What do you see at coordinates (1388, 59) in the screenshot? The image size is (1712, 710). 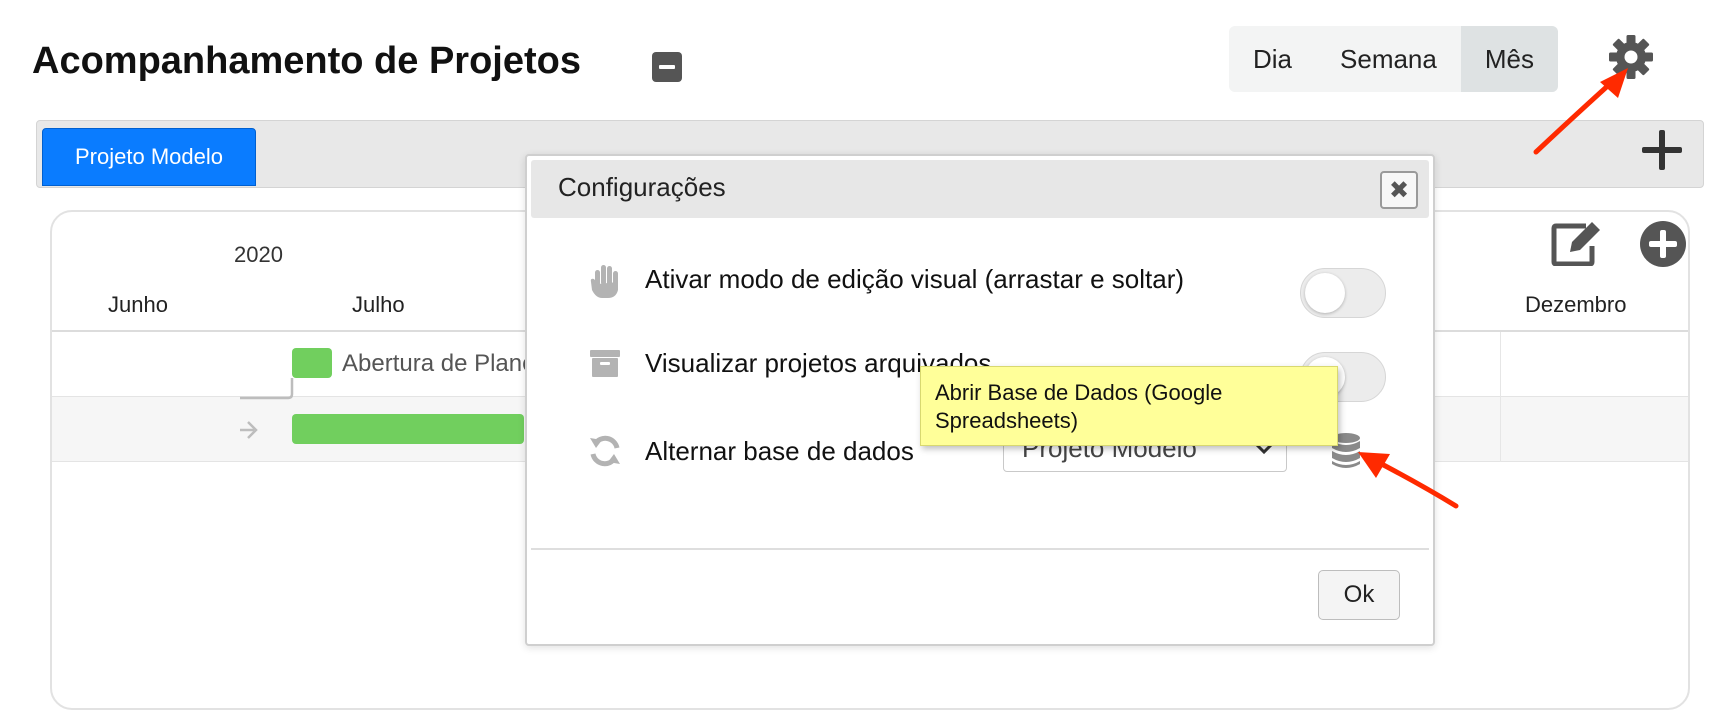 I see `view-week-button: Semana` at bounding box center [1388, 59].